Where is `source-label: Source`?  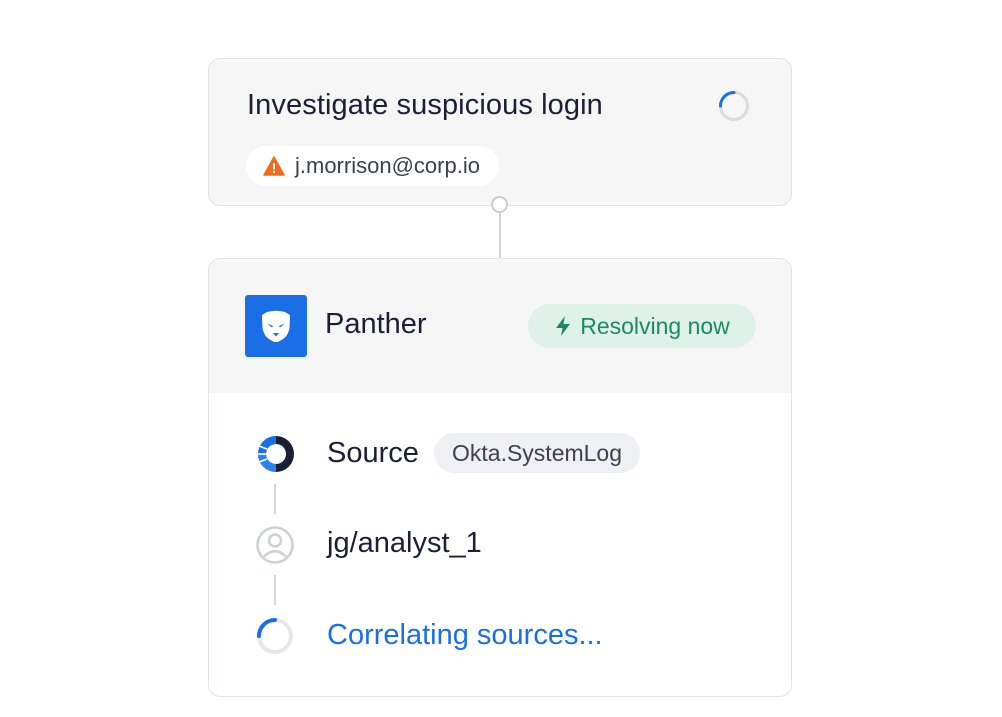 source-label: Source is located at coordinates (373, 453).